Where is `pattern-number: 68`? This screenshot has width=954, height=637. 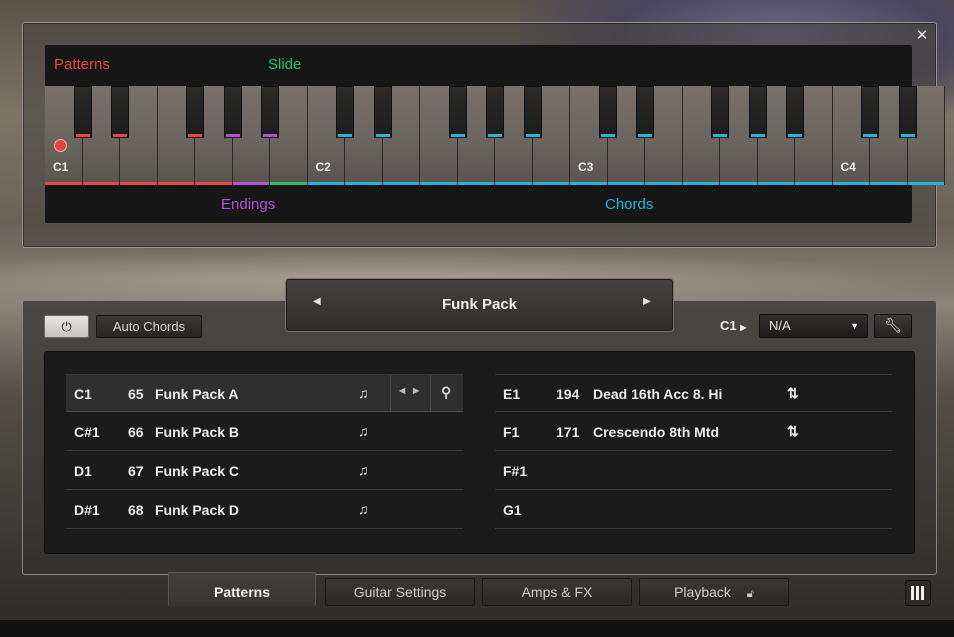
pattern-number: 68 is located at coordinates (136, 510).